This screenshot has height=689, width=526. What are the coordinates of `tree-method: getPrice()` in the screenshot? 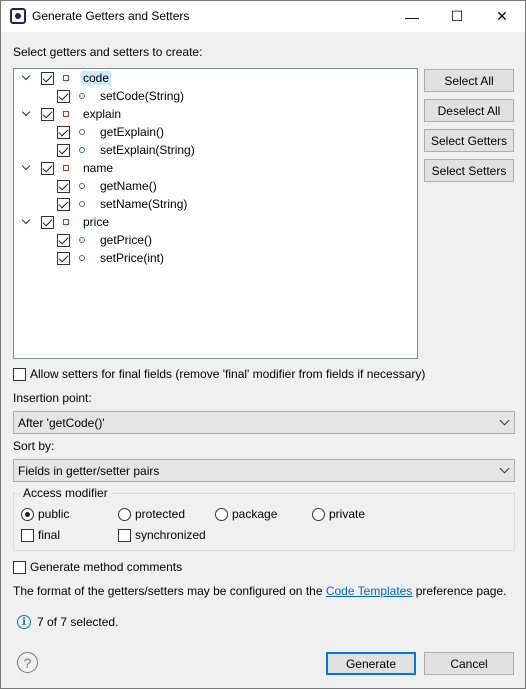 It's located at (104, 240).